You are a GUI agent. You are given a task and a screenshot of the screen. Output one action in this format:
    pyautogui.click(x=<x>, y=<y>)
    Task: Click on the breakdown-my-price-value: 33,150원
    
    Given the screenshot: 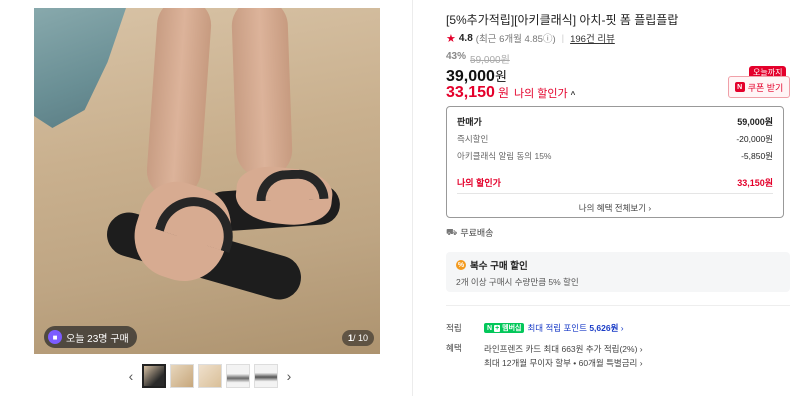 What is the action you would take?
    pyautogui.click(x=755, y=183)
    